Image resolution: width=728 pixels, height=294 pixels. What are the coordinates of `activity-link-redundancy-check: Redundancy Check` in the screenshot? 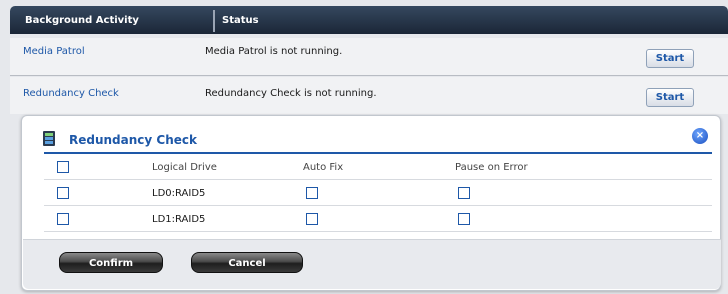 It's located at (71, 93).